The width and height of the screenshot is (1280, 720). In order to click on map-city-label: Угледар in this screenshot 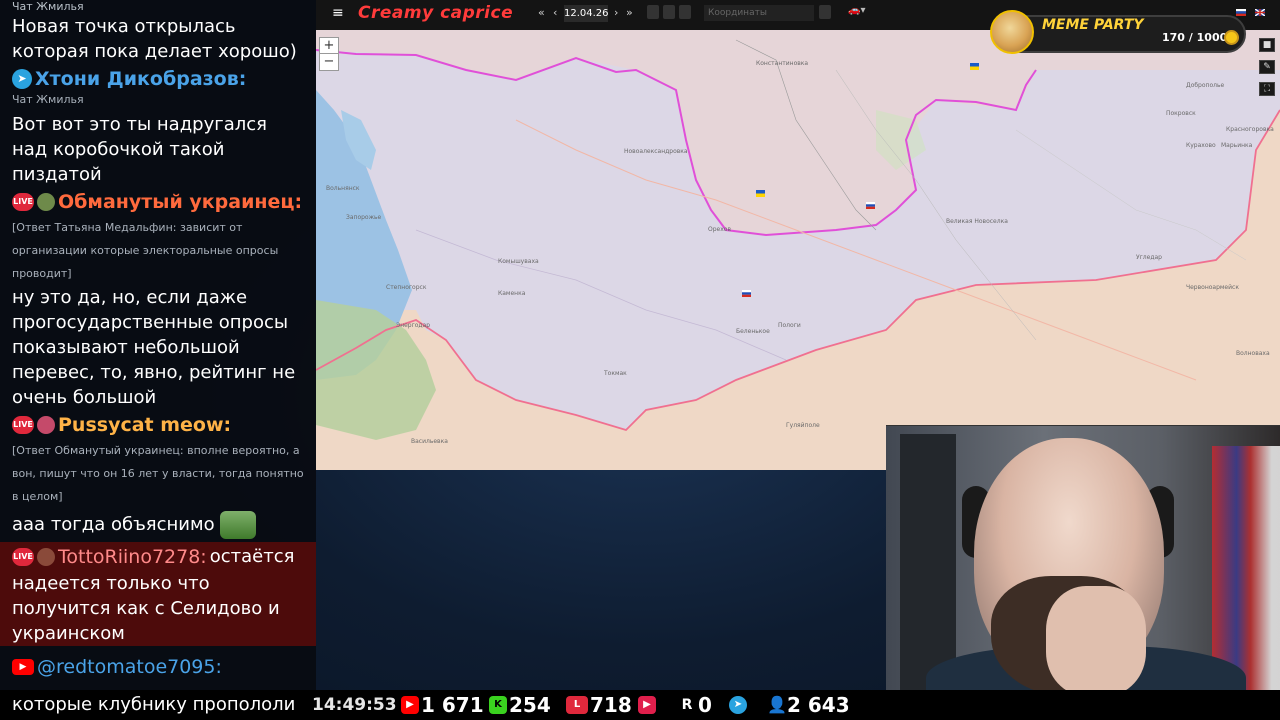, I will do `click(1149, 257)`.